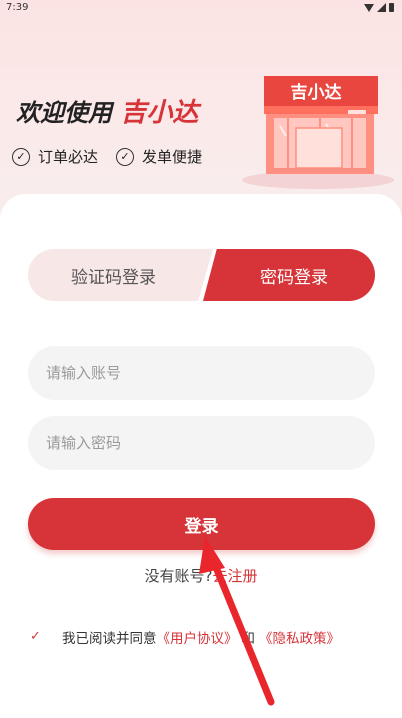 This screenshot has height=718, width=402. Describe the element at coordinates (391, 7) in the screenshot. I see `battery-icon` at that location.